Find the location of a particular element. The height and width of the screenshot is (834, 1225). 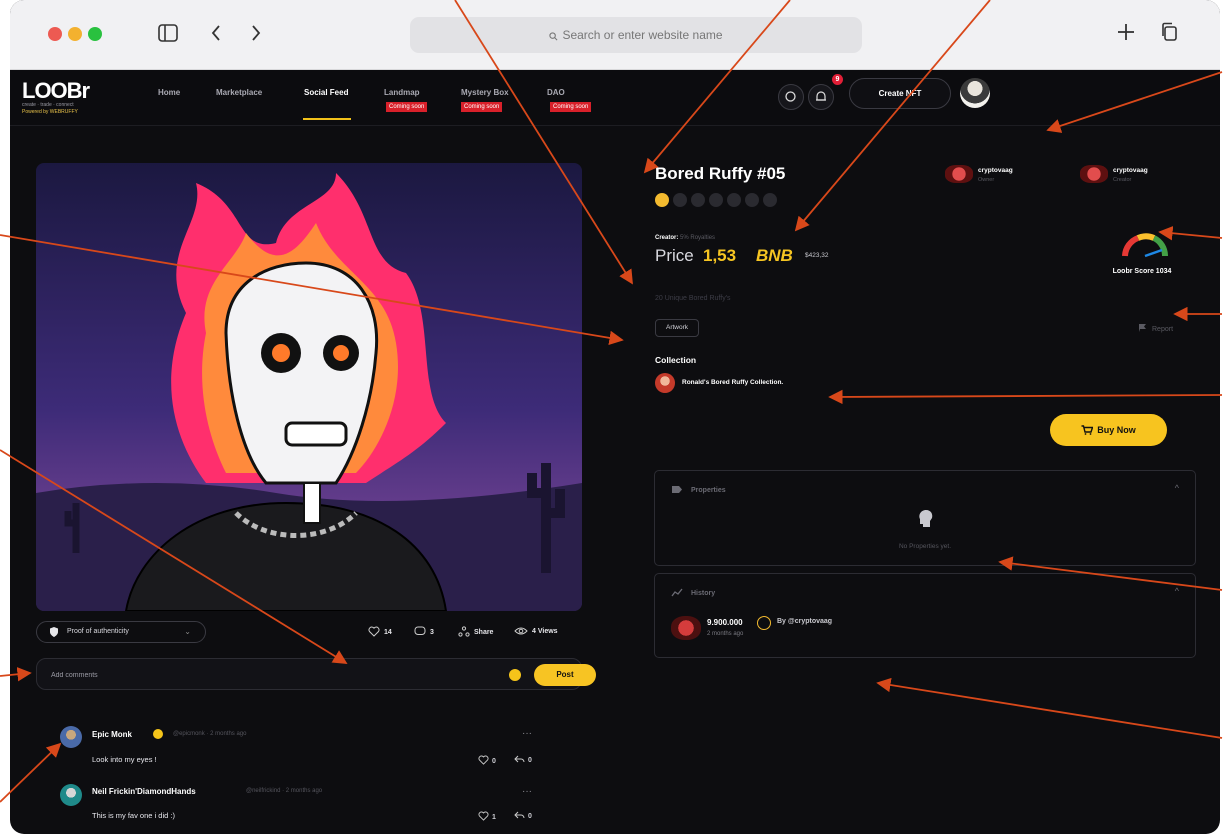

blockchain-icons is located at coordinates (718, 201).